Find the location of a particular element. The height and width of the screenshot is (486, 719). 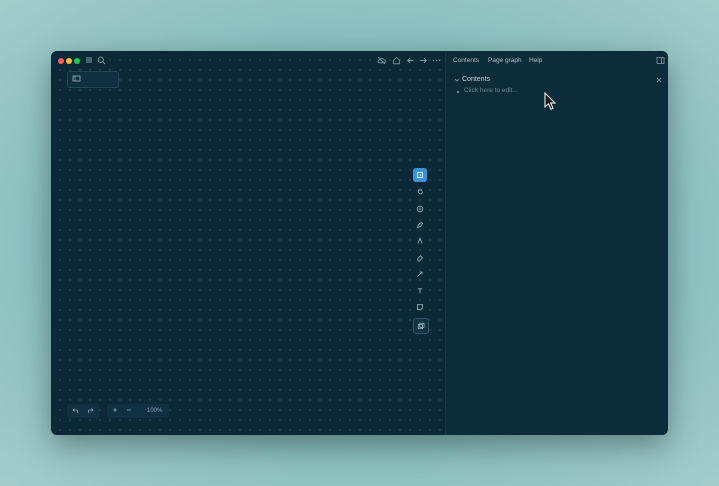

search-icon is located at coordinates (101, 60).